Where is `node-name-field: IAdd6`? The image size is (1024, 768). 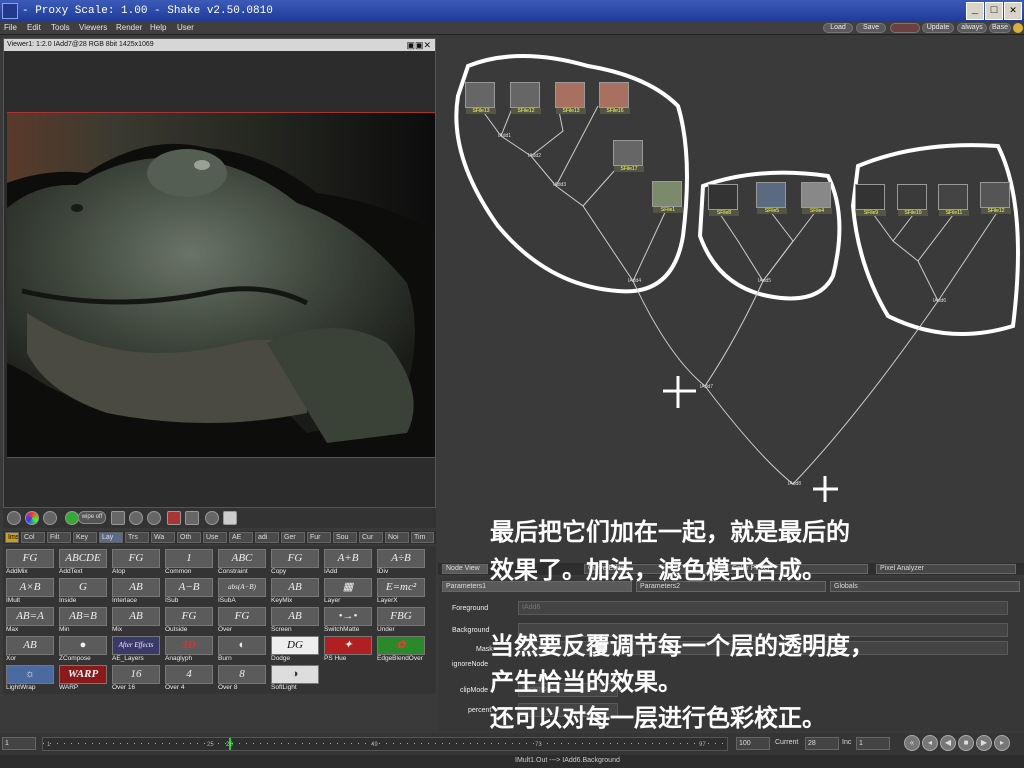
node-name-field: IAdd6 is located at coordinates (763, 608).